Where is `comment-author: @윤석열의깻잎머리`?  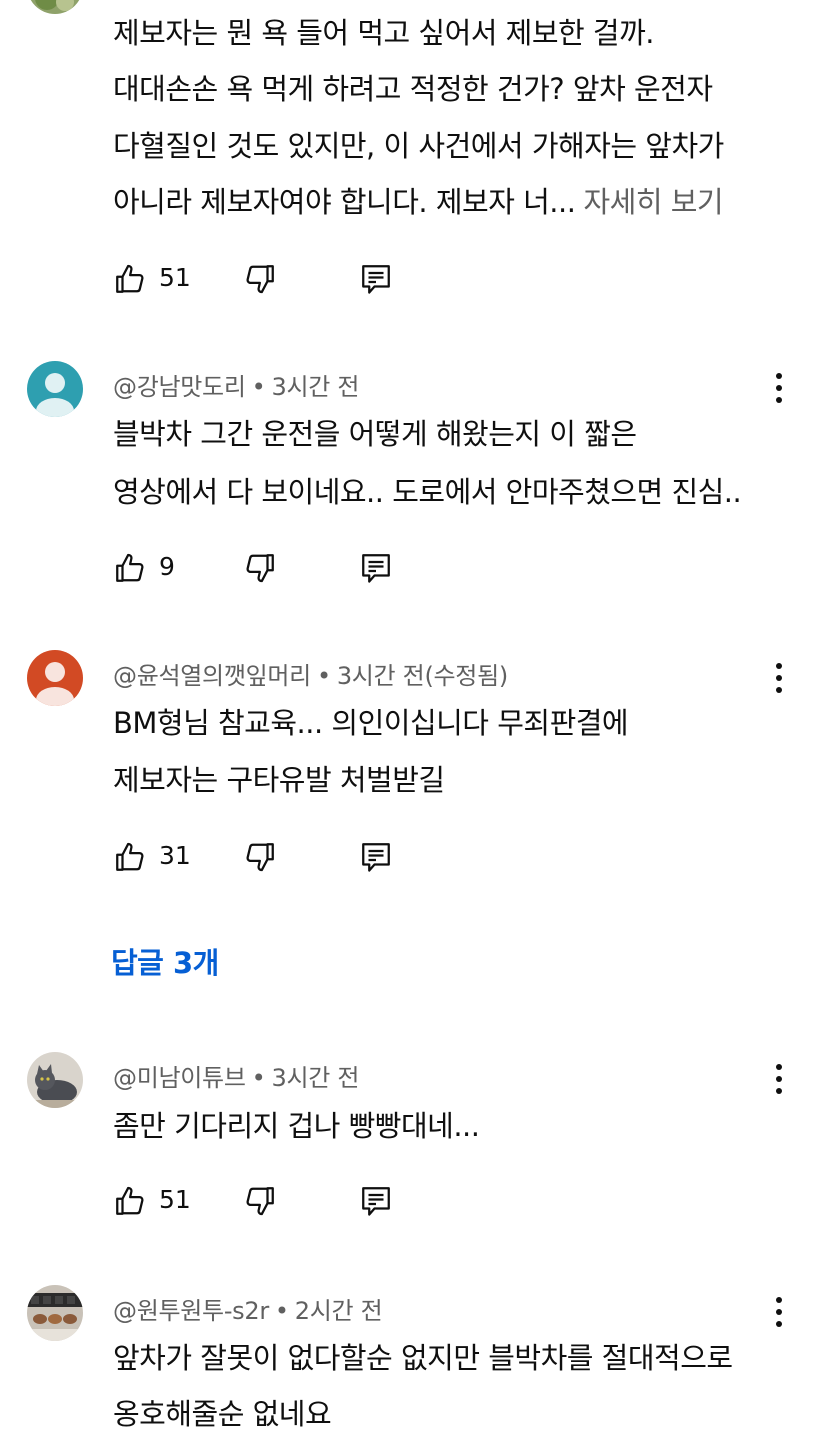
comment-author: @윤석열의깻잎머리 is located at coordinates (212, 676).